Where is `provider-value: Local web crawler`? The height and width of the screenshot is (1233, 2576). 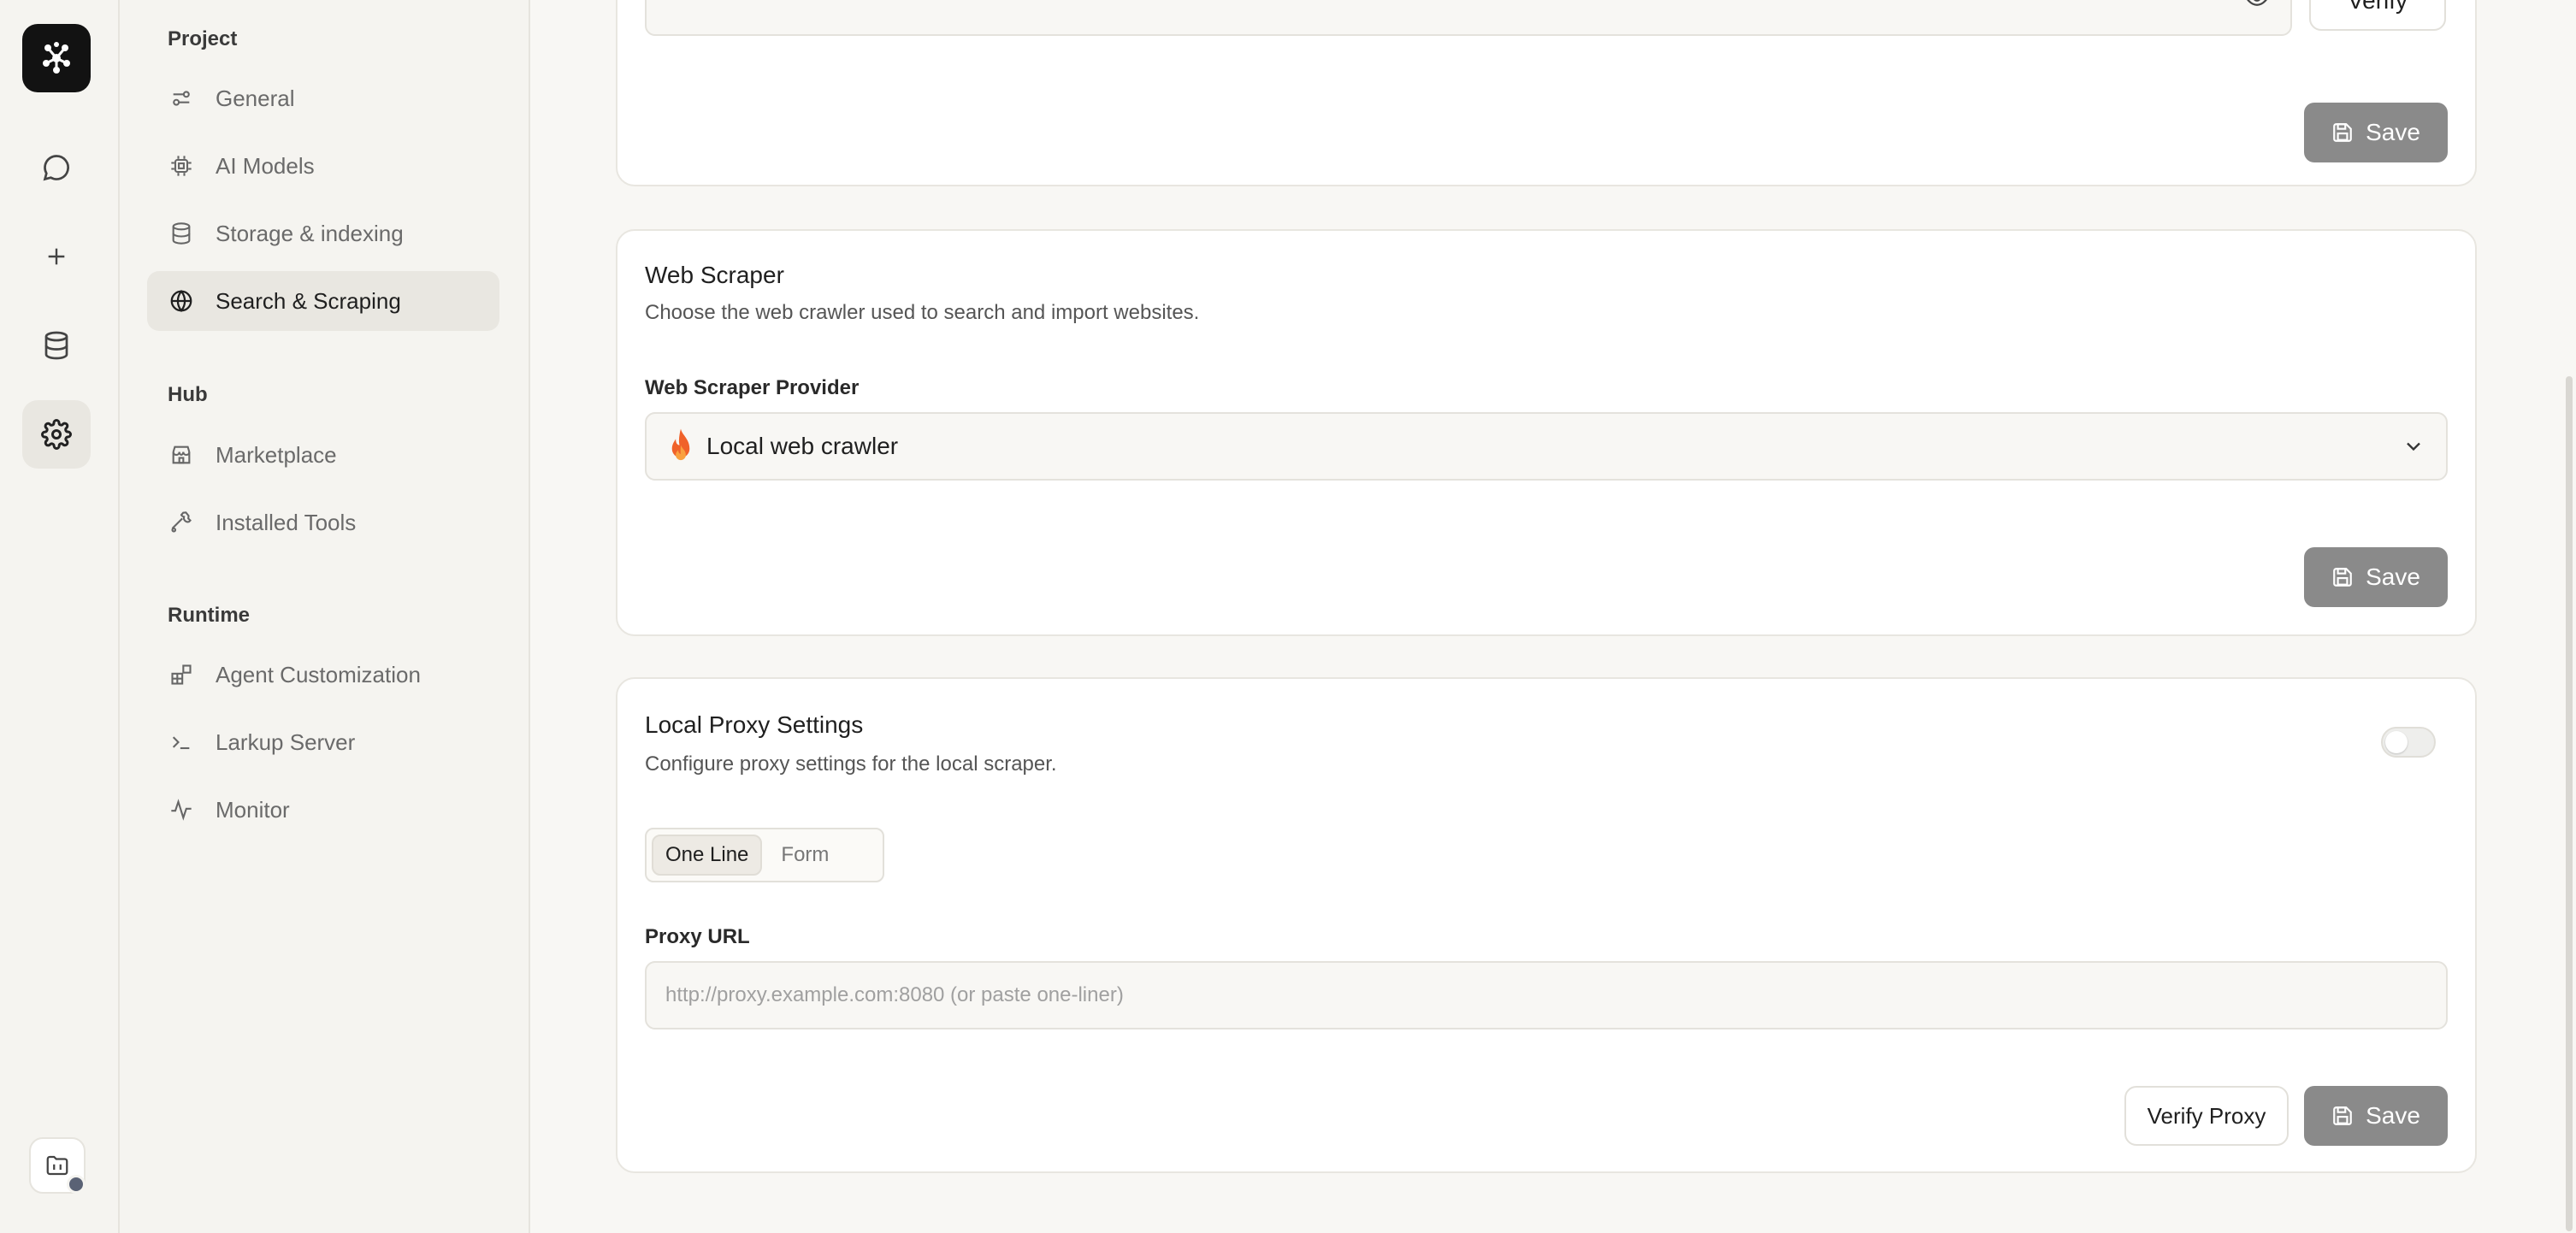 provider-value: Local web crawler is located at coordinates (802, 446).